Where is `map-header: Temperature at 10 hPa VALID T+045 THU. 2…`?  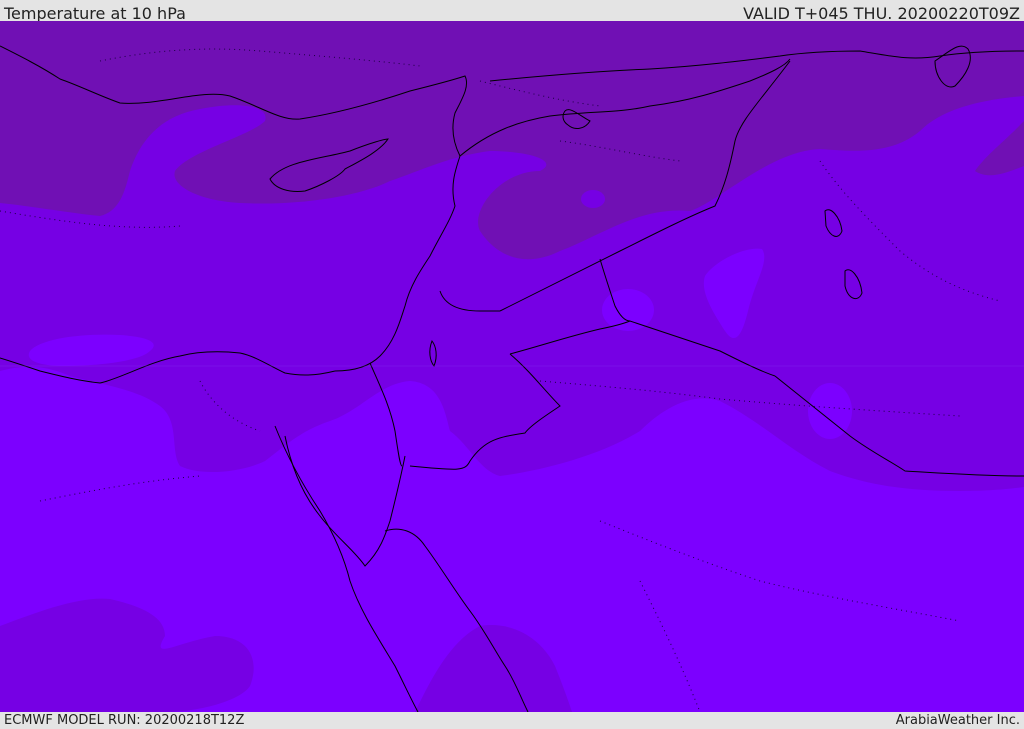
map-header: Temperature at 10 hPa VALID T+045 THU. 2… is located at coordinates (512, 11).